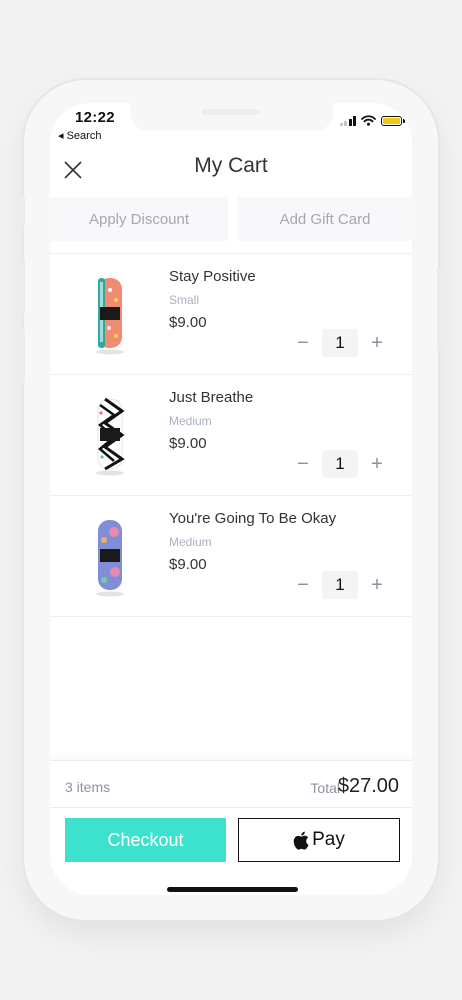 The image size is (462, 1000). I want to click on cart-item: Just Breathe Medium $9.00 − 1 +, so click(231, 435).